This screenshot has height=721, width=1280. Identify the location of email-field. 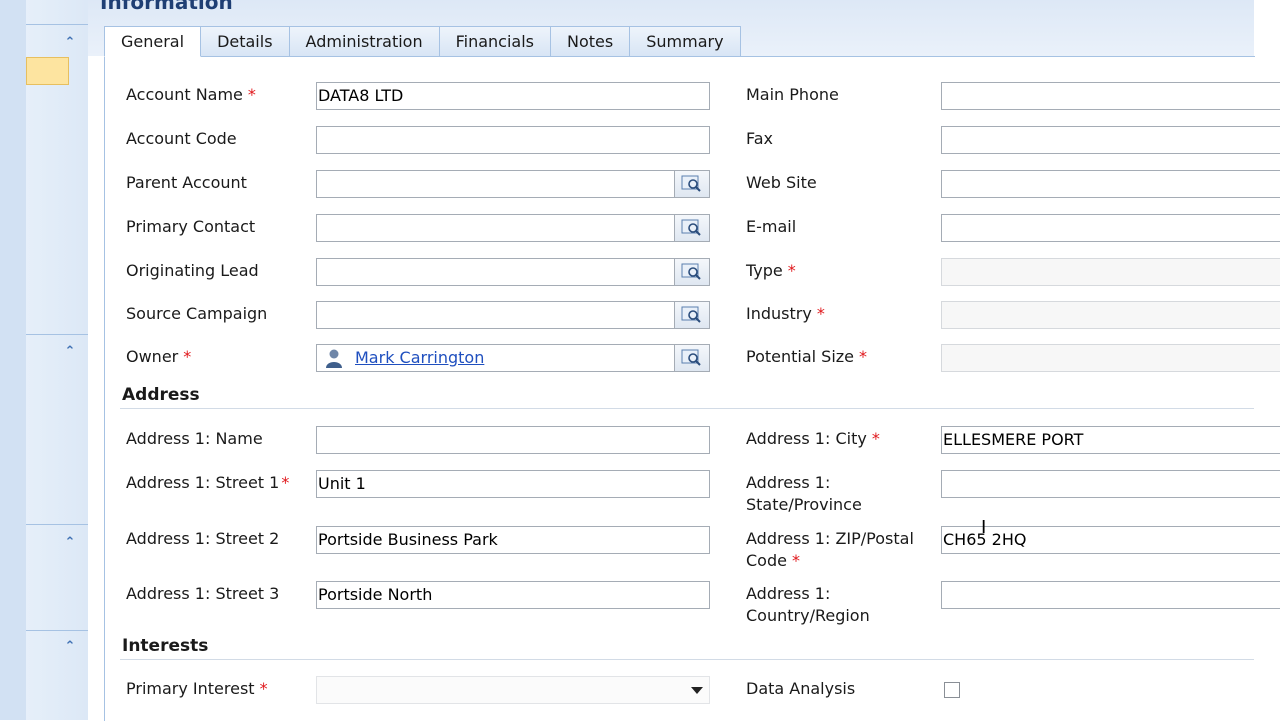
(1110, 228).